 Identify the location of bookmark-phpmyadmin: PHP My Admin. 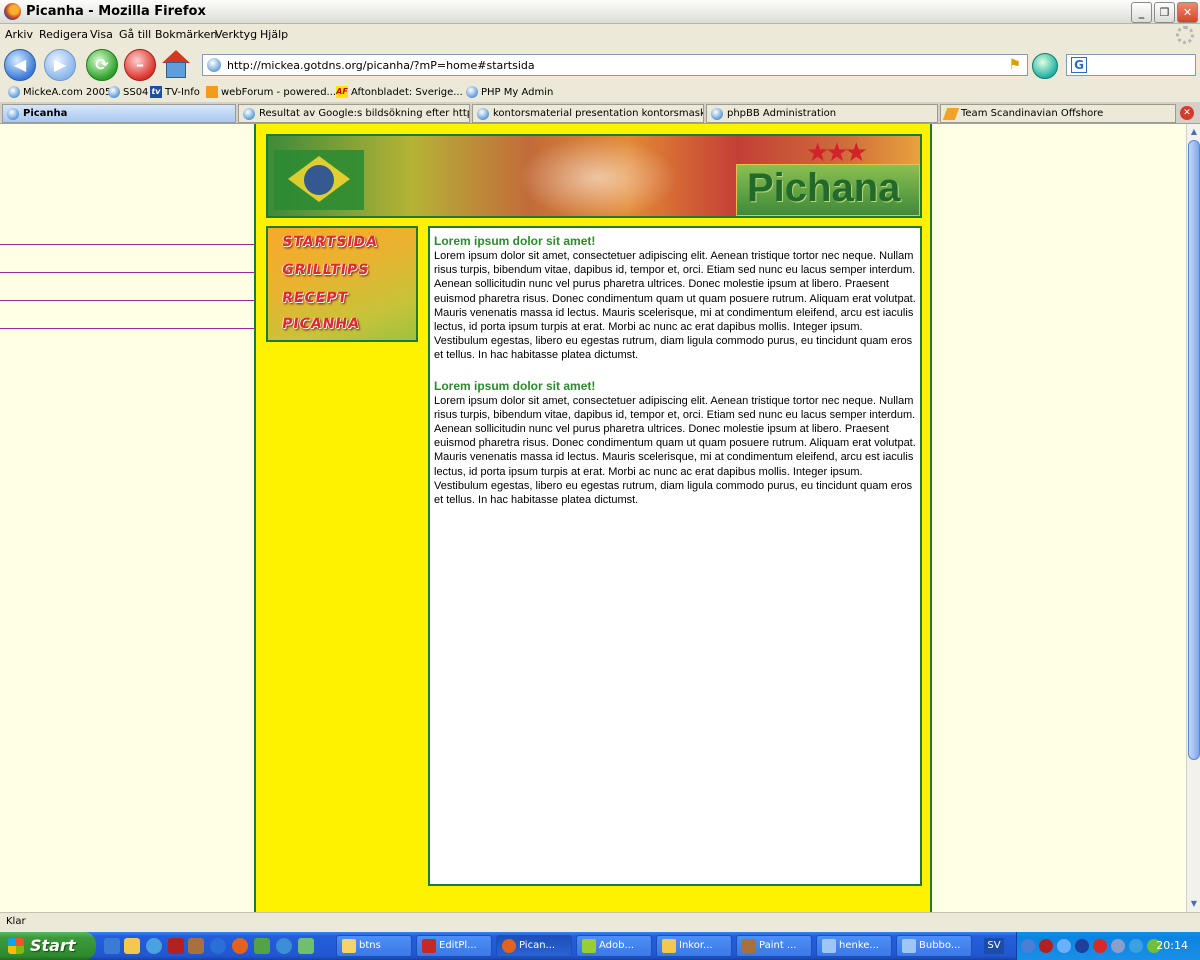
(509, 92).